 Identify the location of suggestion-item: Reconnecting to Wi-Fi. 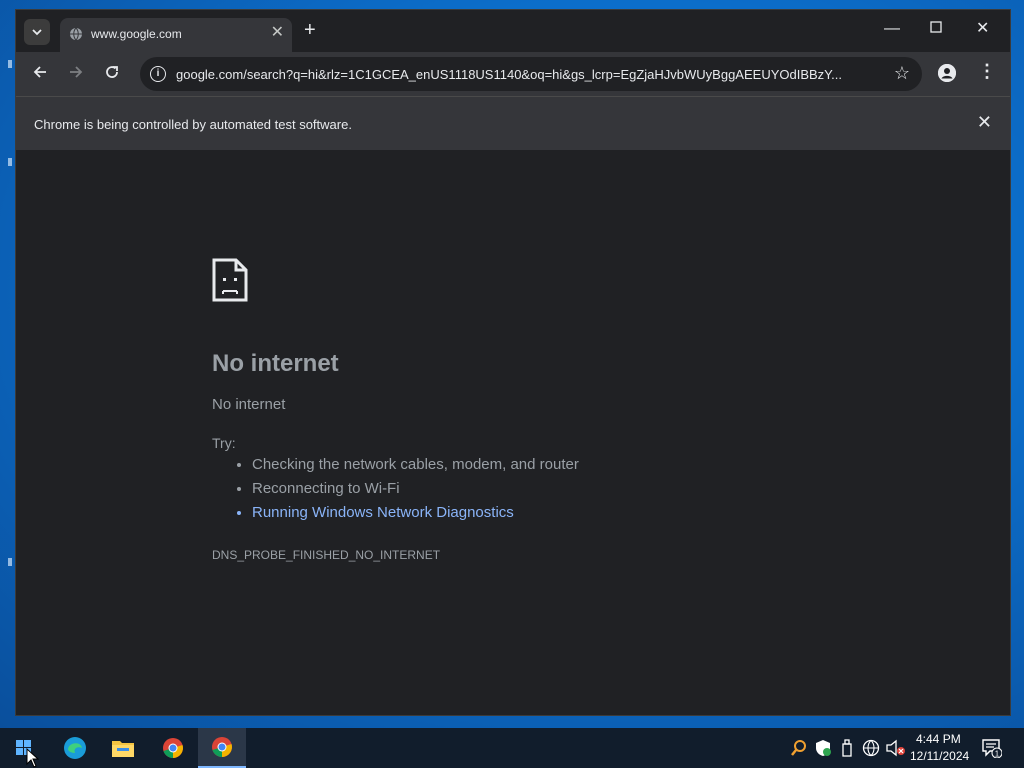
(415, 489).